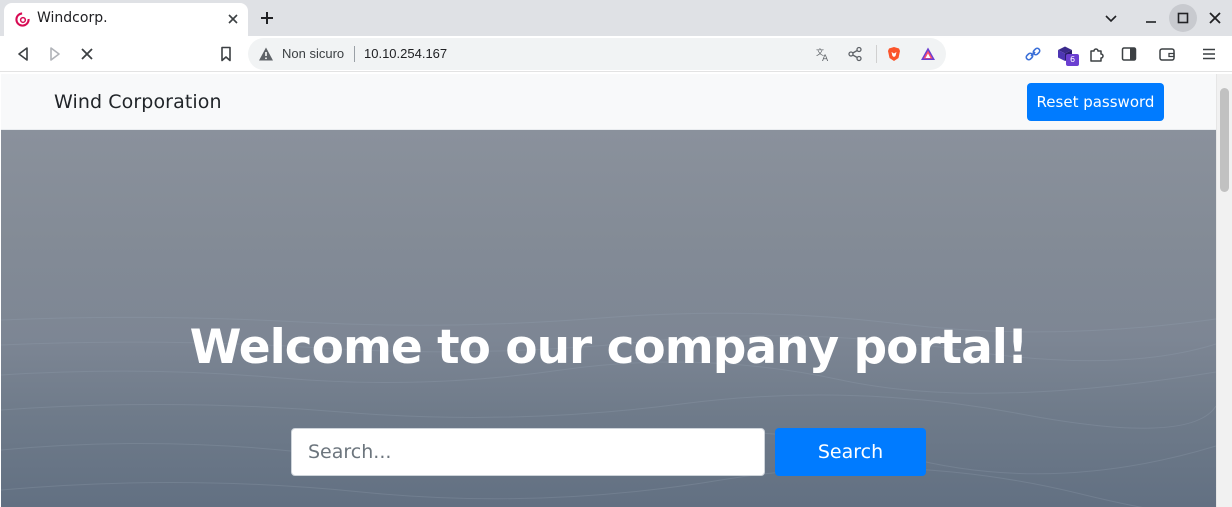 The height and width of the screenshot is (507, 1232). Describe the element at coordinates (267, 18) in the screenshot. I see `plus-icon` at that location.